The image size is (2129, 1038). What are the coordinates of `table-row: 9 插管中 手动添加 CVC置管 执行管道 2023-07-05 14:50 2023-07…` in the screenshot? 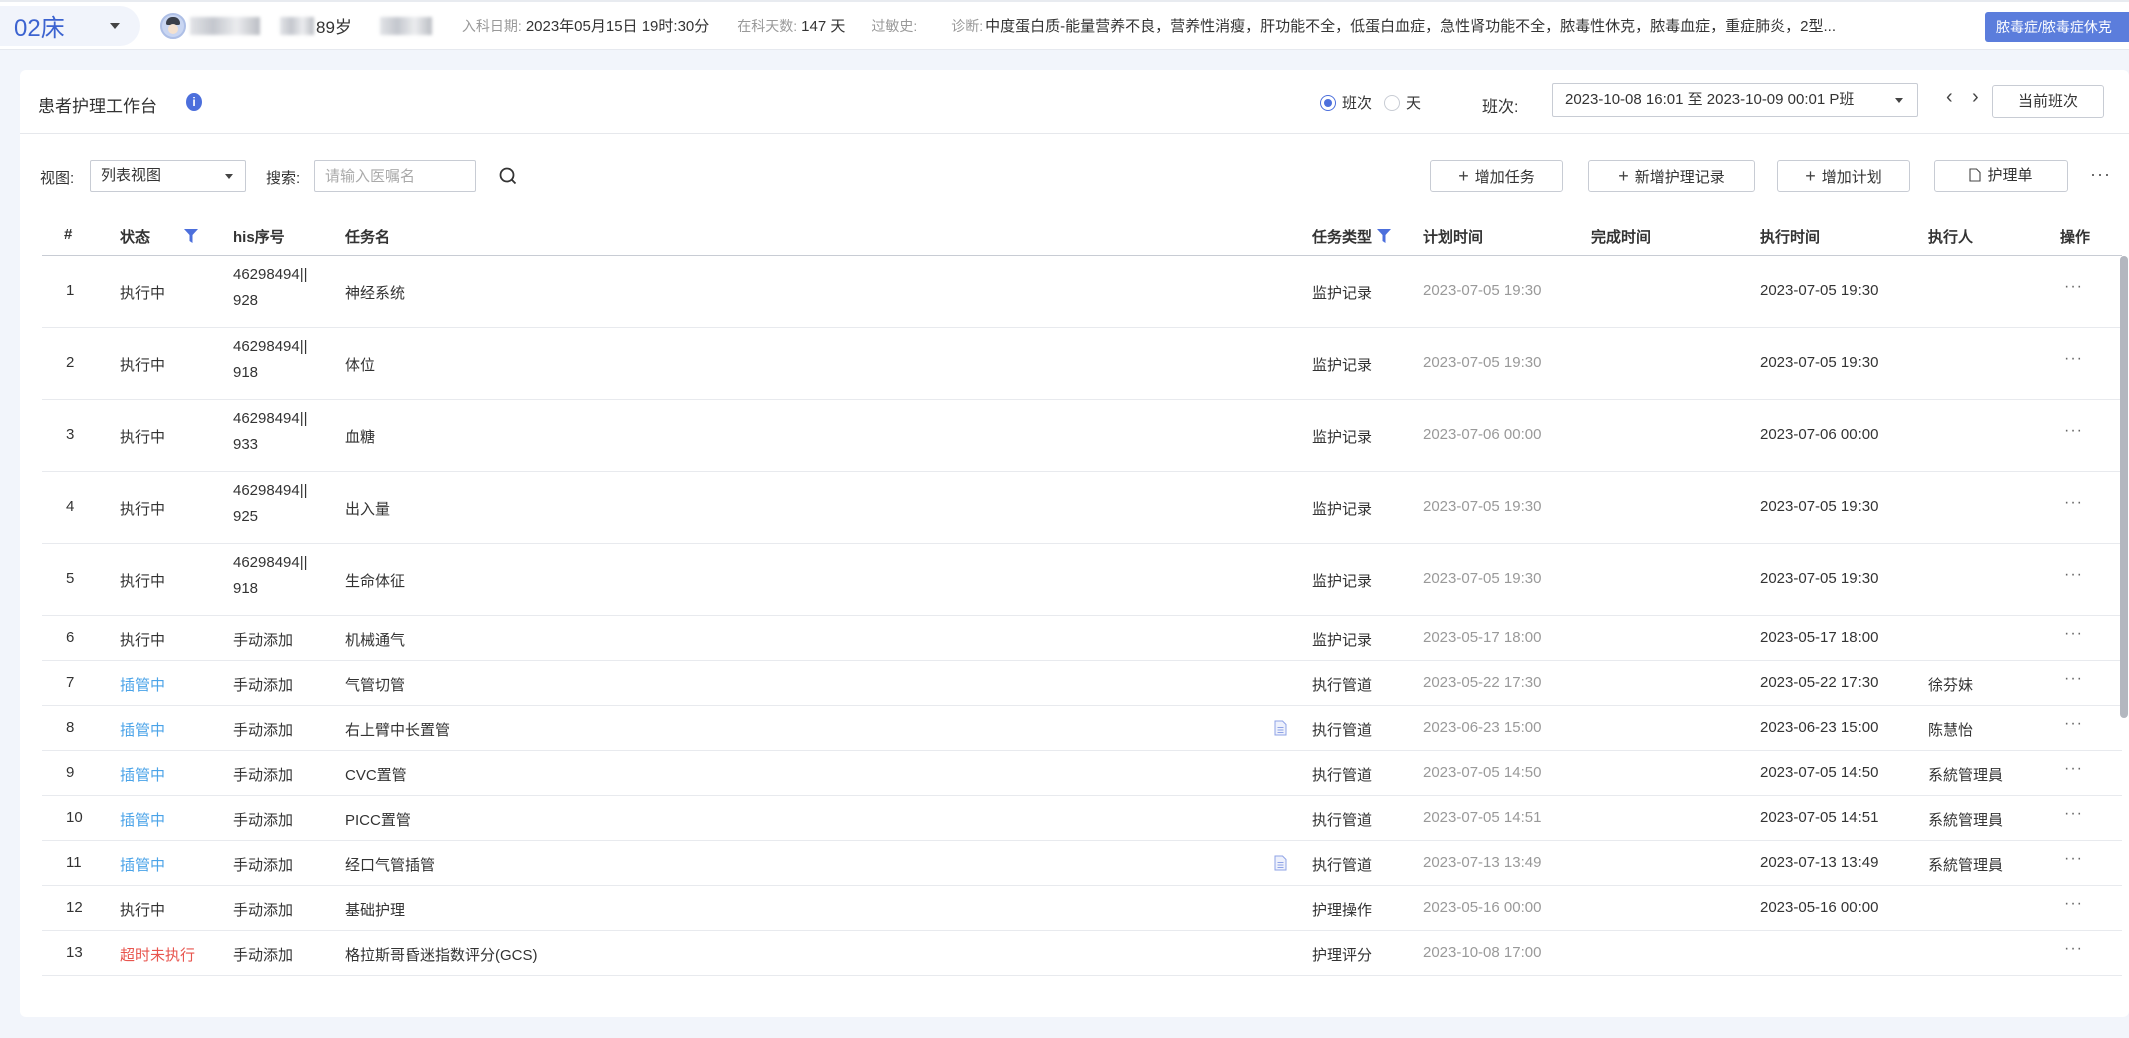 It's located at (1082, 773).